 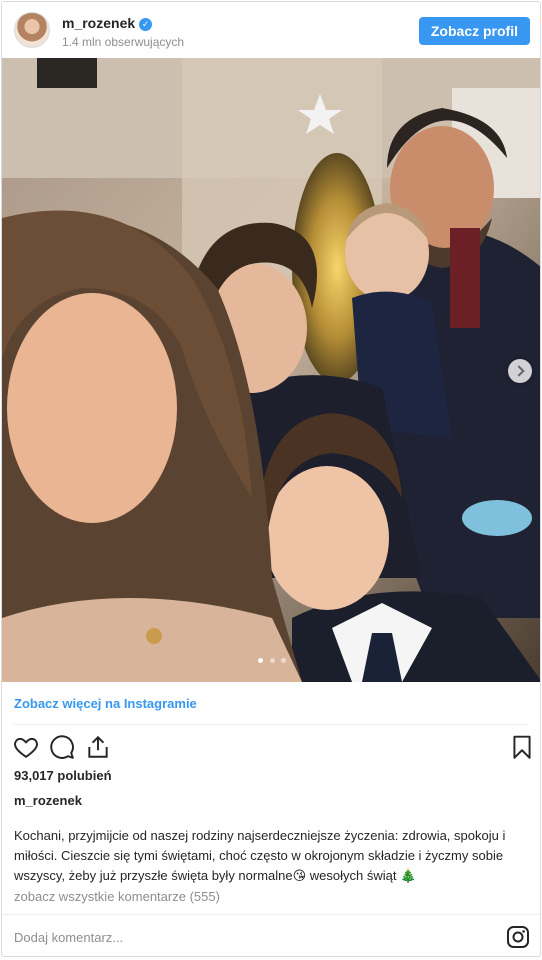 I want to click on view-all-comments-link: zobacz wszystkie komentarze (555), so click(x=117, y=896).